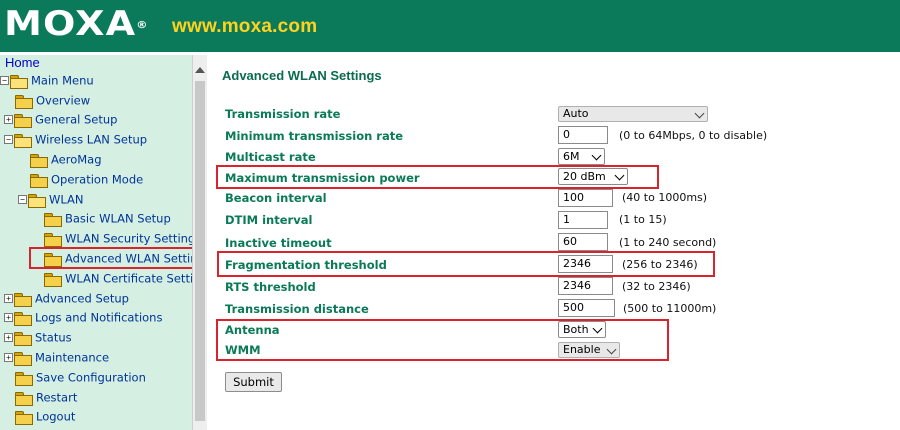  Describe the element at coordinates (253, 382) in the screenshot. I see `submit-button: Submit` at that location.